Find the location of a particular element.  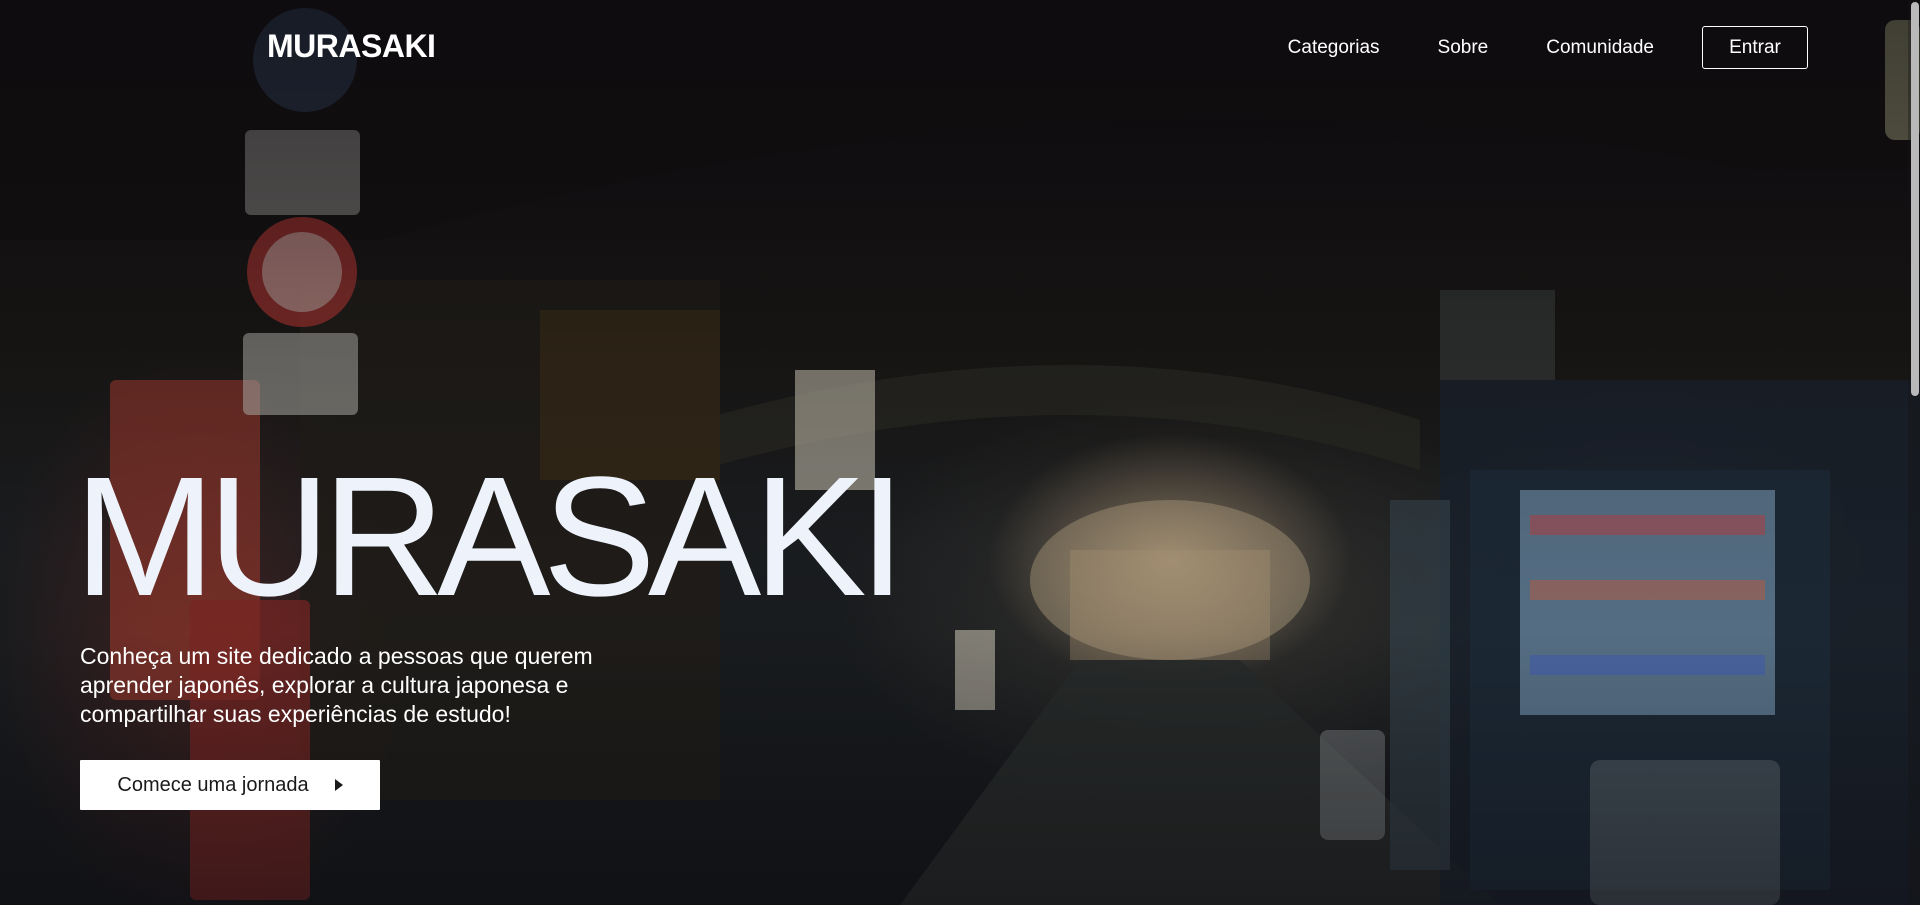

nav-link-sobre: Sobre is located at coordinates (1463, 48).